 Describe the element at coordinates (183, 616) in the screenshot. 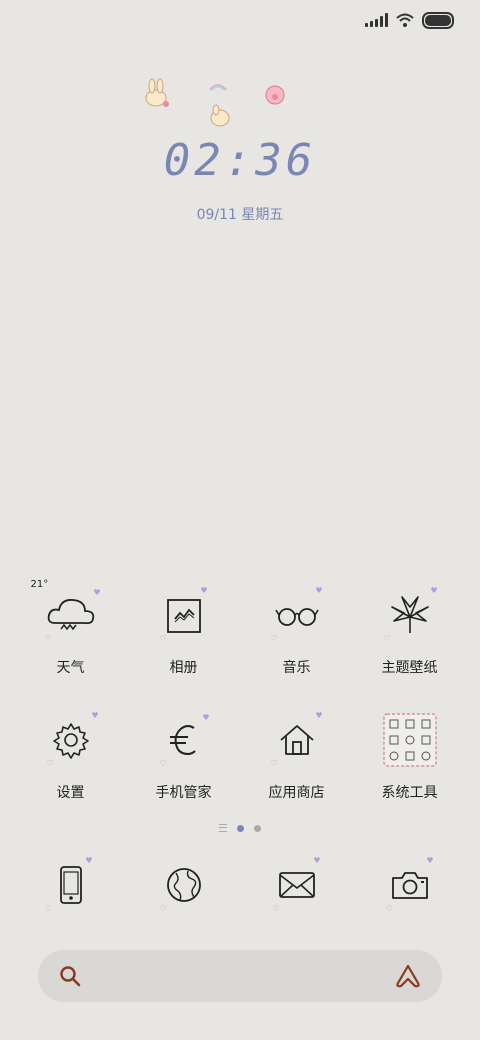

I see `gallery-icon` at that location.